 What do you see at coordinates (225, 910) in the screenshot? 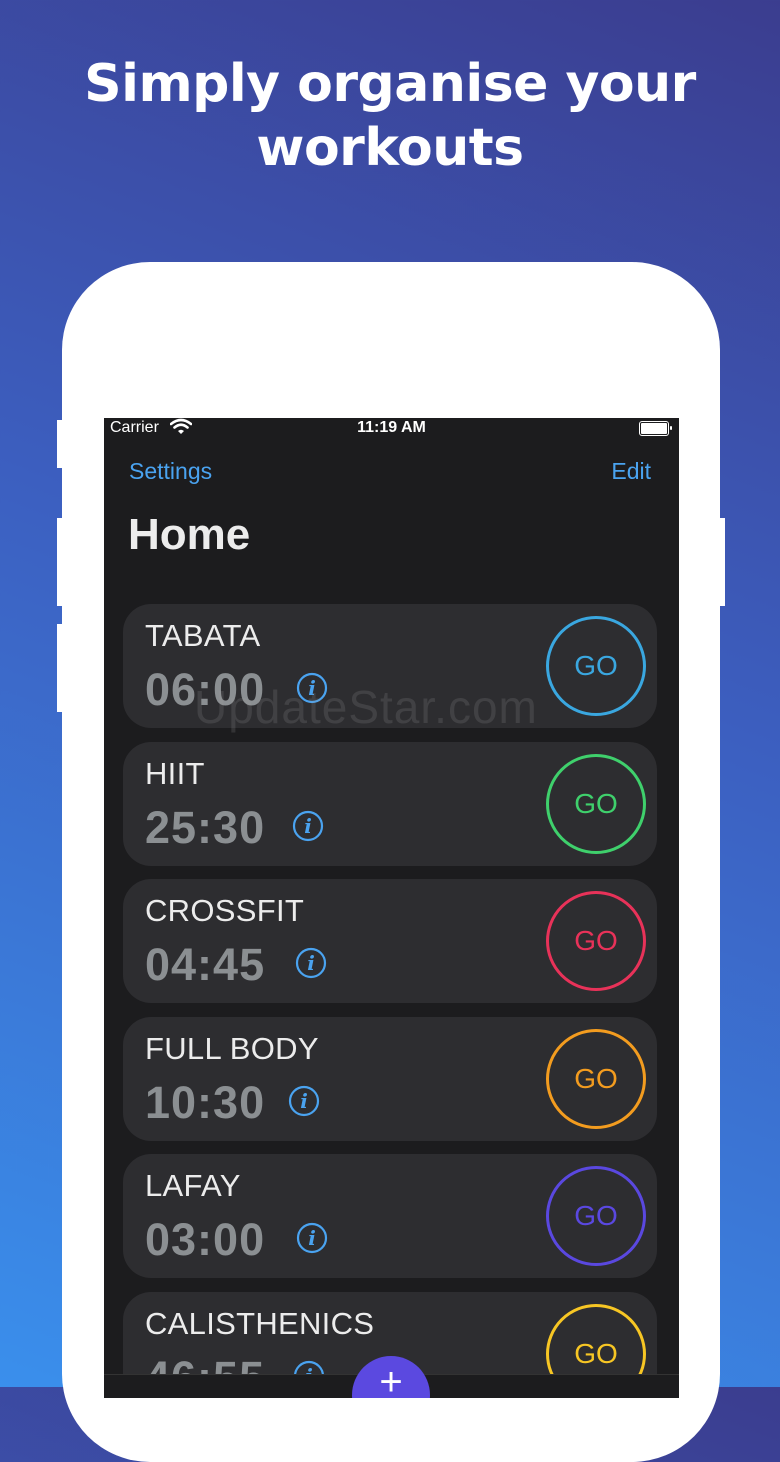
I see `workout-name: CROSSFIT` at bounding box center [225, 910].